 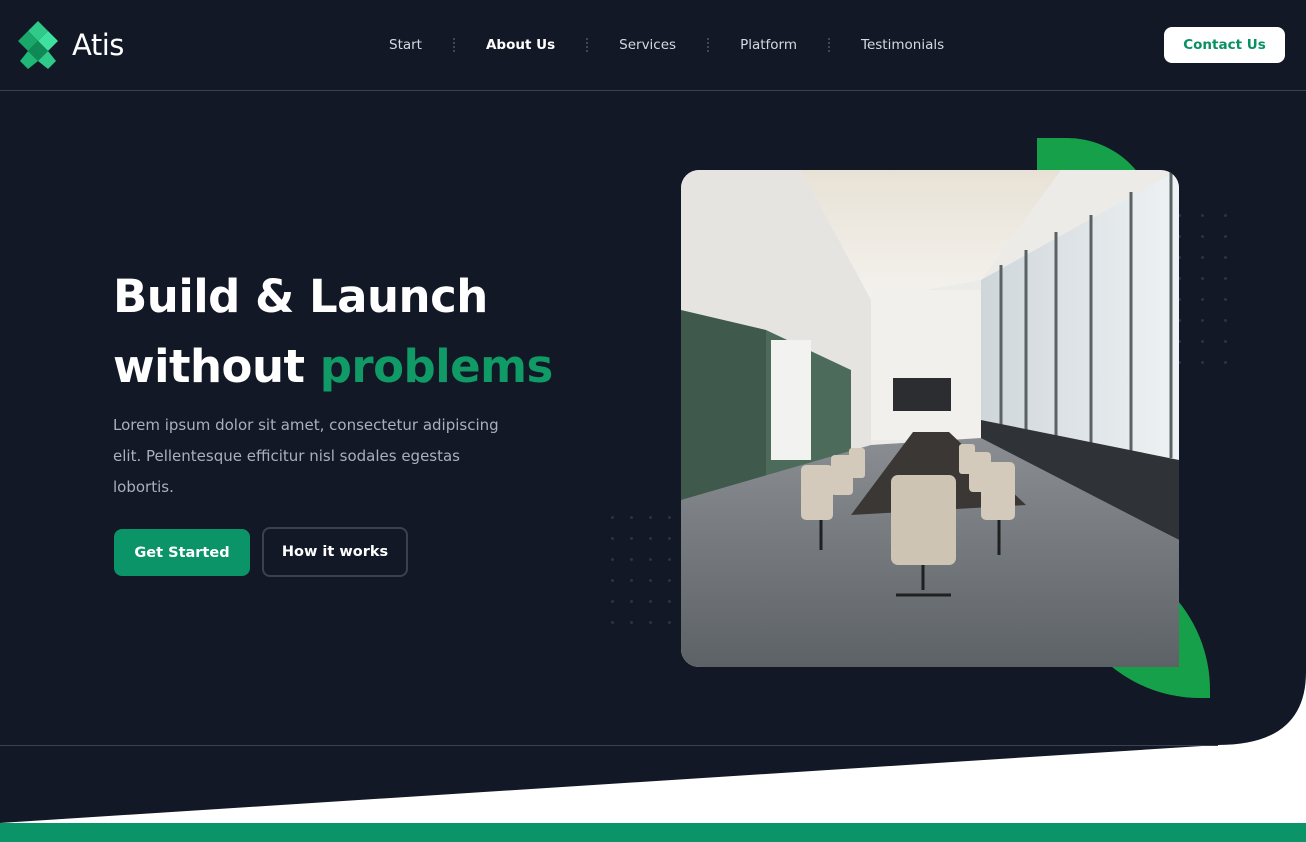 What do you see at coordinates (216, 366) in the screenshot?
I see `hero-title-line2: without` at bounding box center [216, 366].